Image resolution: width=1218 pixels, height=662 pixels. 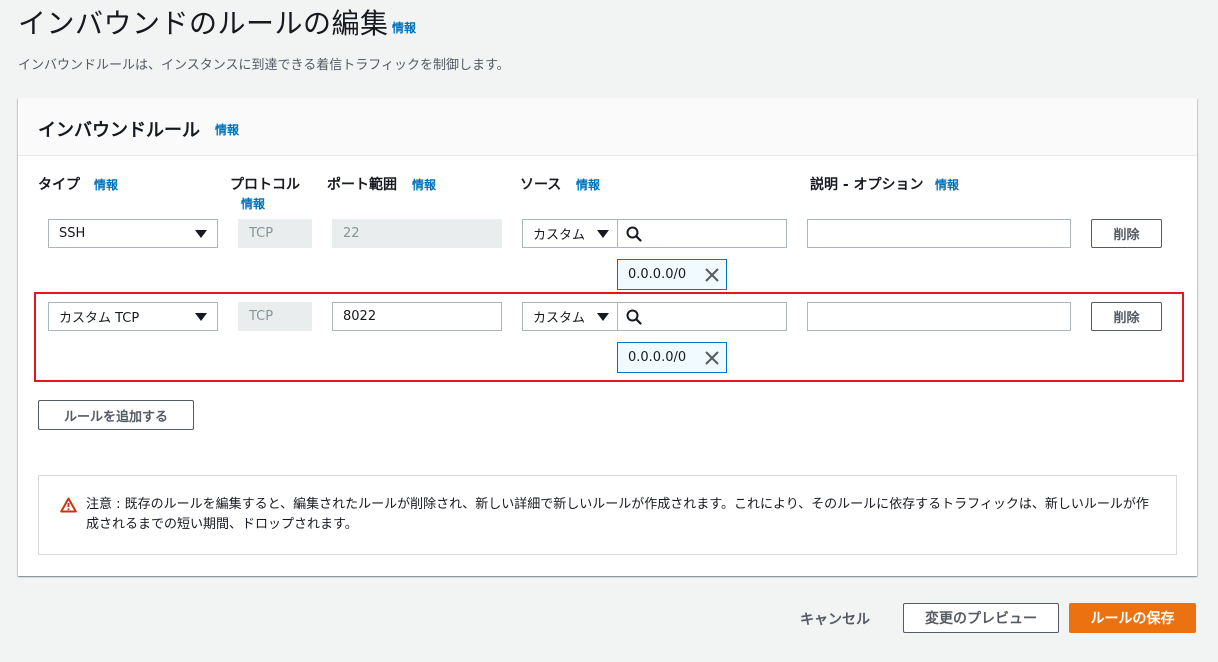 What do you see at coordinates (116, 415) in the screenshot?
I see `add-rule-button: ルールを追加する` at bounding box center [116, 415].